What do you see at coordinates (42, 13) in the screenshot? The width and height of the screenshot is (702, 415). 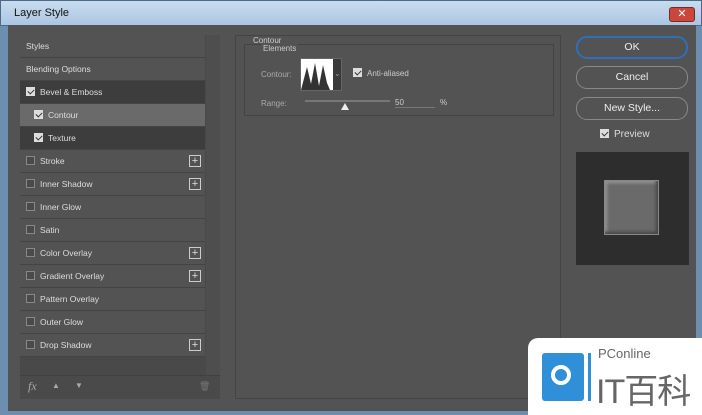 I see `window-title: Layer Style` at bounding box center [42, 13].